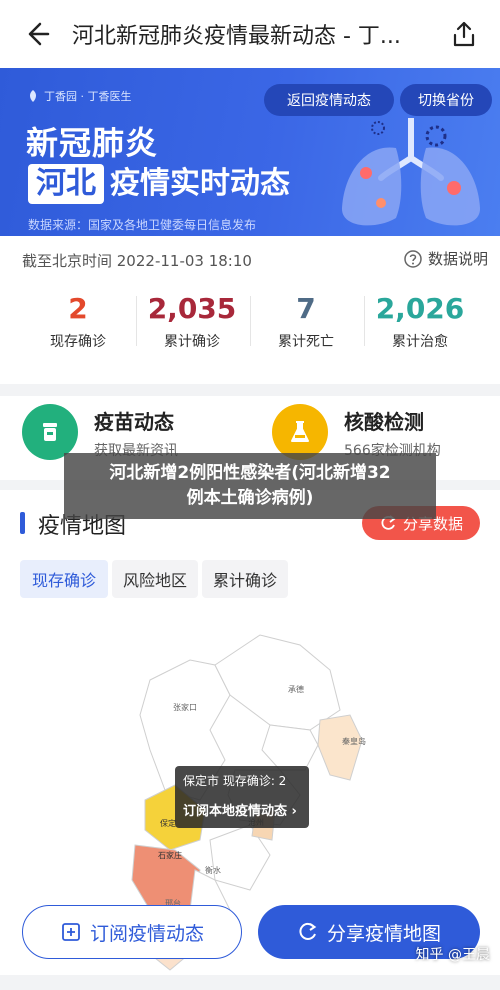  What do you see at coordinates (50, 432) in the screenshot?
I see `vaccine-icon` at bounding box center [50, 432].